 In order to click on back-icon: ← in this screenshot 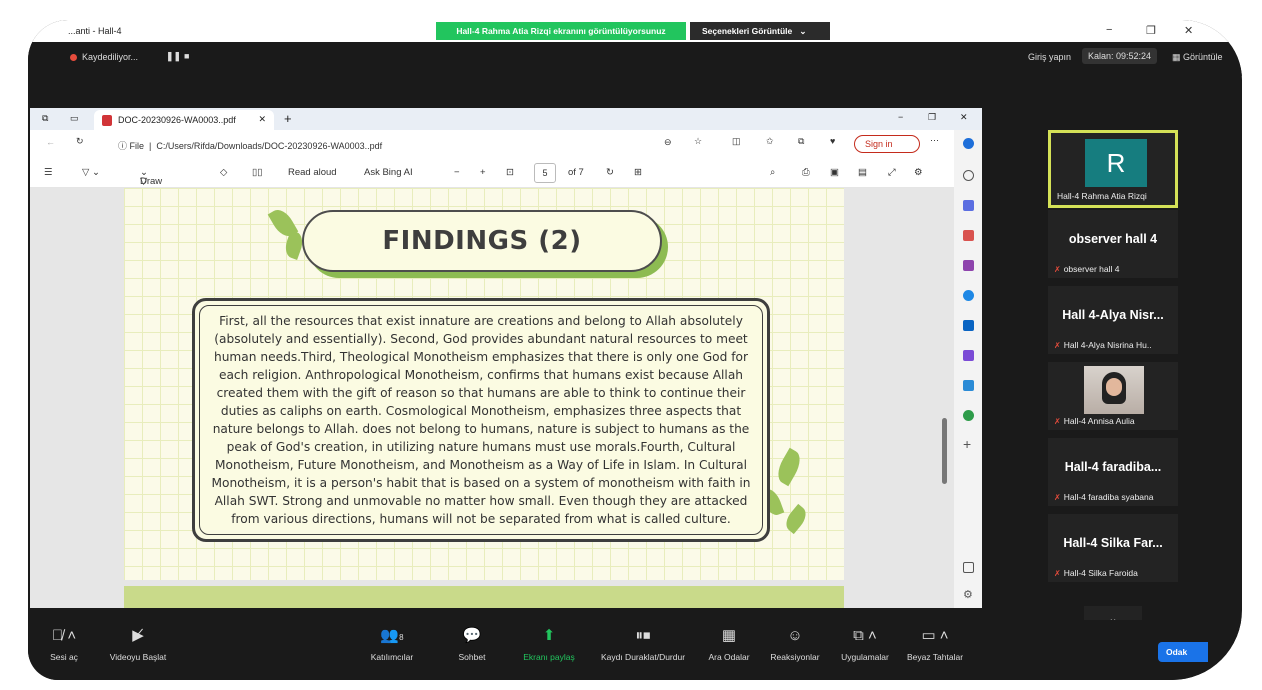, I will do `click(50, 142)`.